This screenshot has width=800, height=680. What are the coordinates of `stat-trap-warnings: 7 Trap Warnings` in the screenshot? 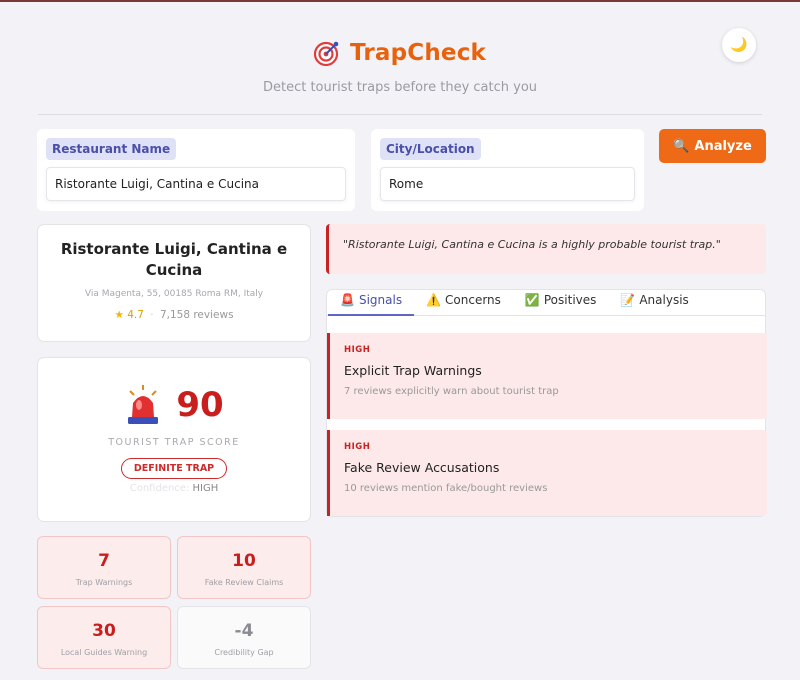 It's located at (104, 567).